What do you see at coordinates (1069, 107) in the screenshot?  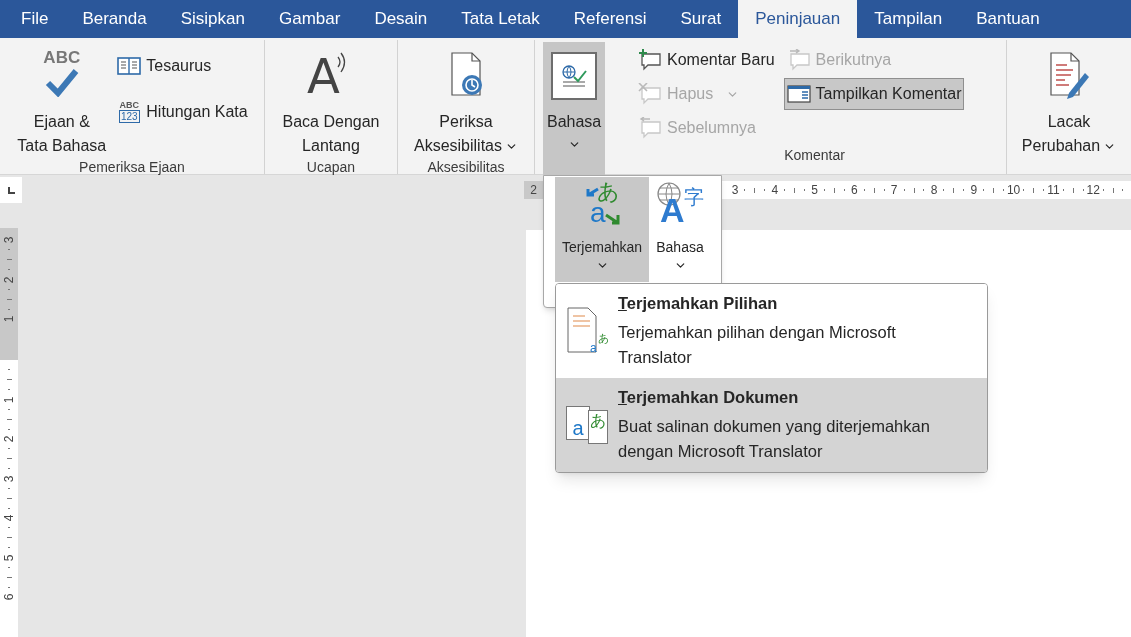 I see `track-changes-button: Lacak Perubahan` at bounding box center [1069, 107].